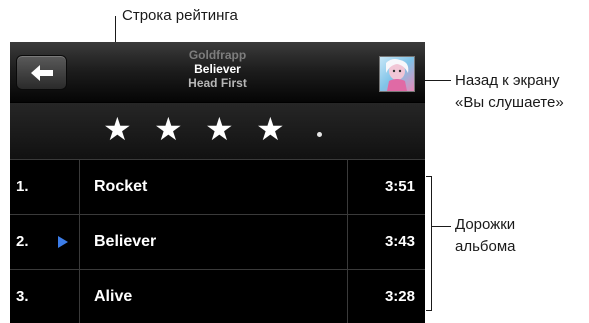 This screenshot has width=589, height=323. I want to click on rating-star-4: ★, so click(270, 129).